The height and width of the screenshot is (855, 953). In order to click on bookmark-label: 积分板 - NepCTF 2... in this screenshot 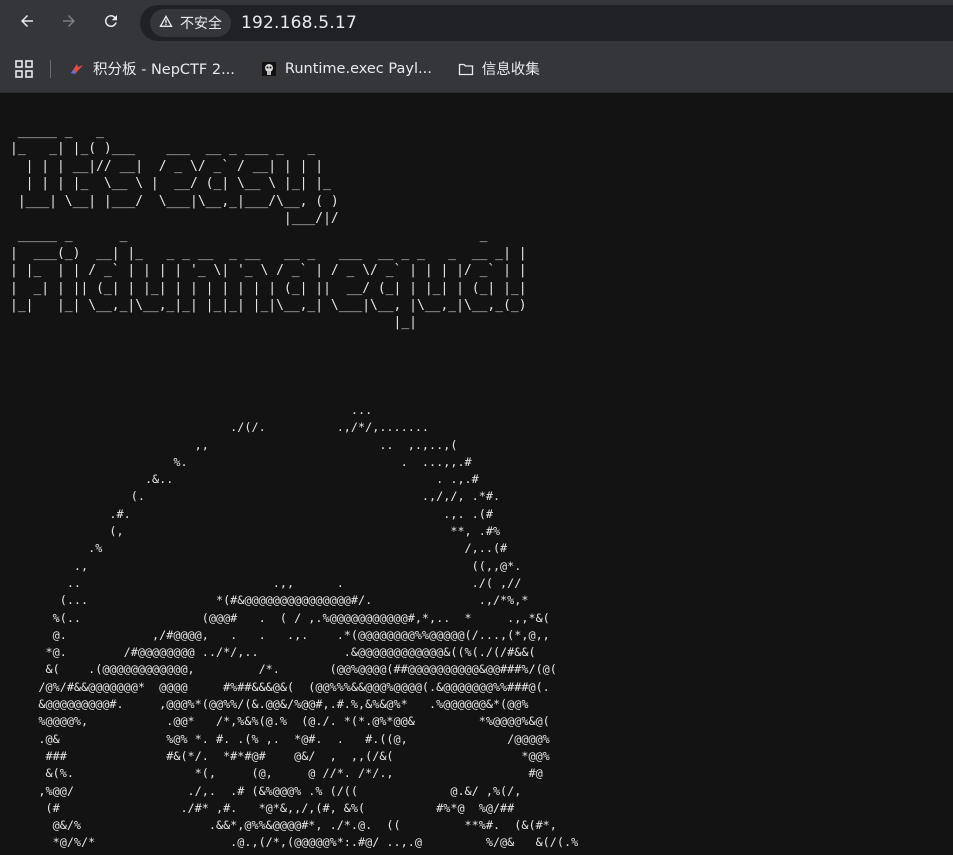, I will do `click(164, 70)`.